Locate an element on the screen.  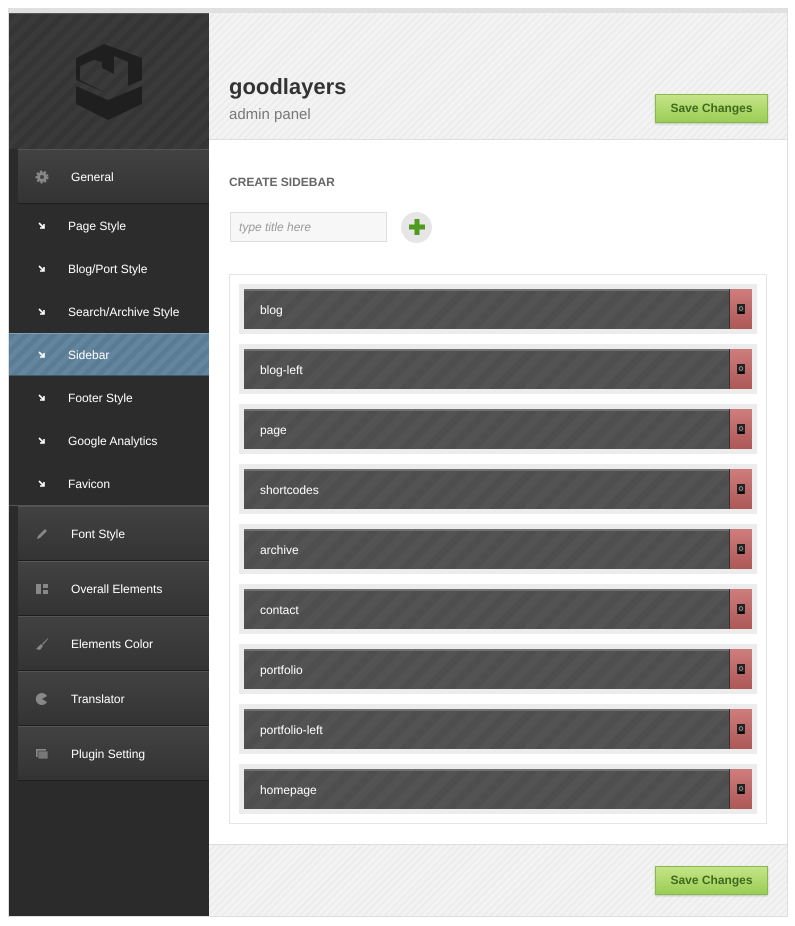
sidebar-name: page is located at coordinates (273, 429).